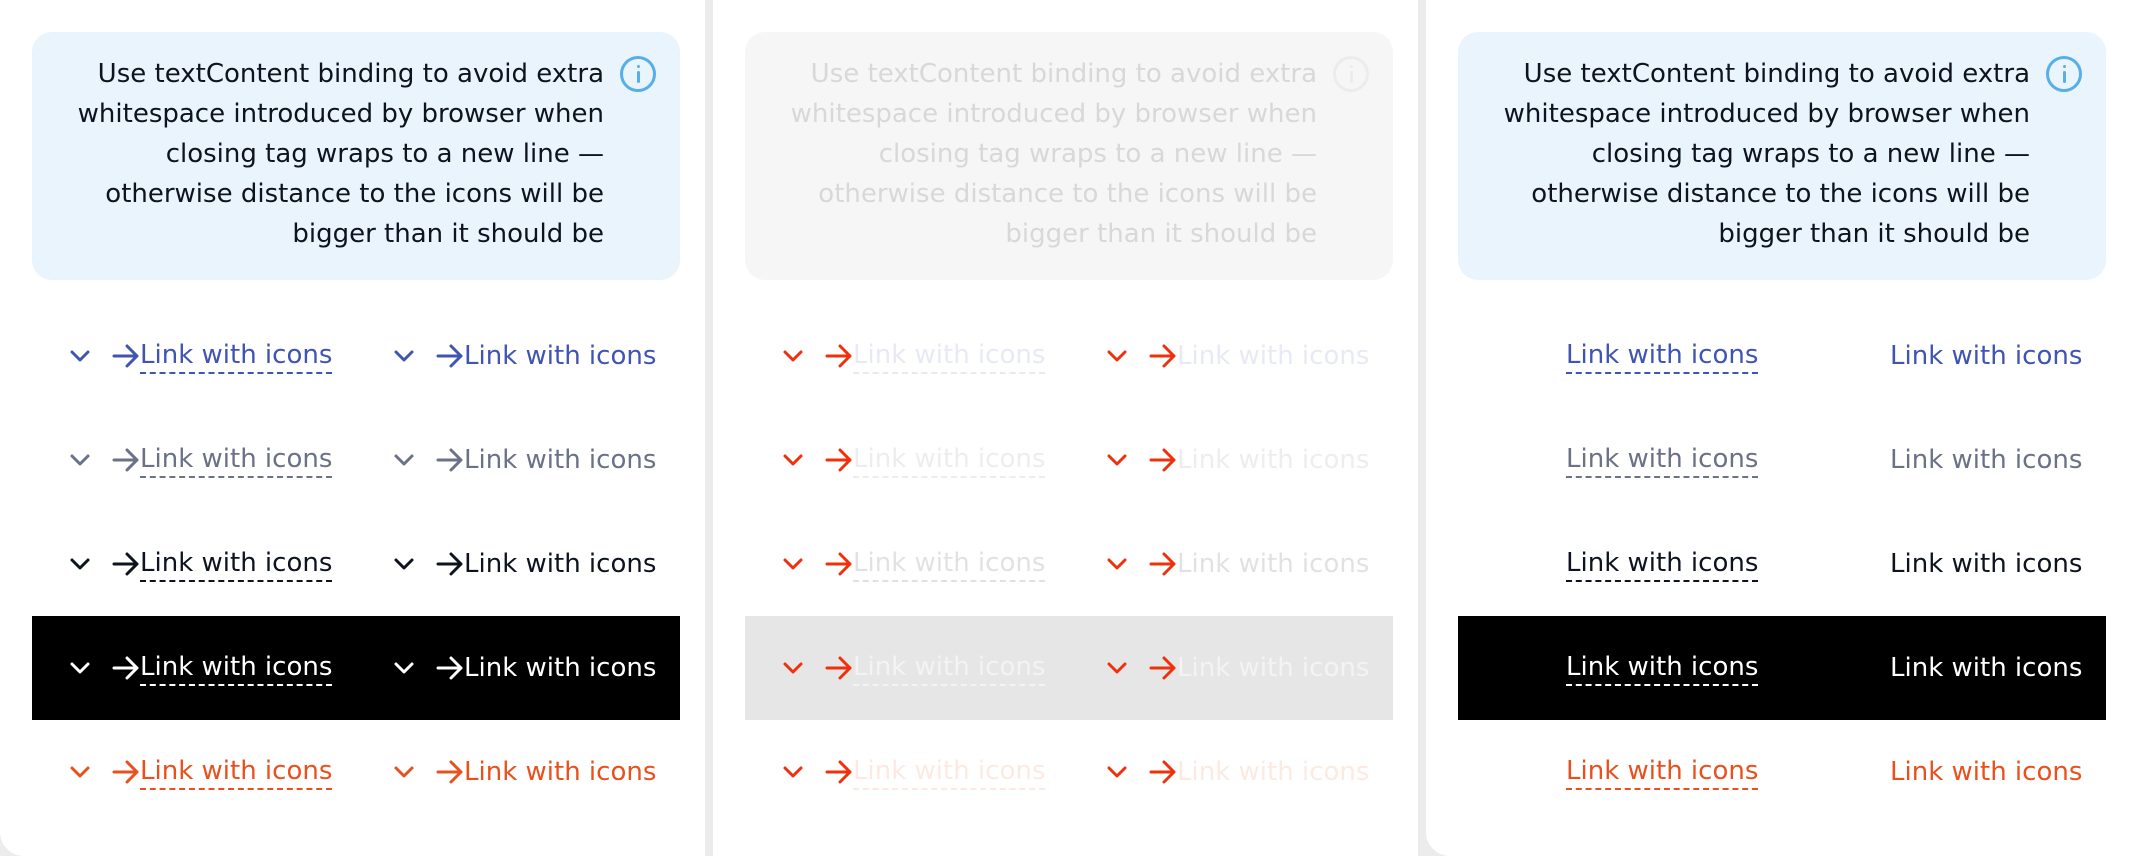  What do you see at coordinates (356, 668) in the screenshot?
I see `link-row-inverse: Link with icons Link with icons` at bounding box center [356, 668].